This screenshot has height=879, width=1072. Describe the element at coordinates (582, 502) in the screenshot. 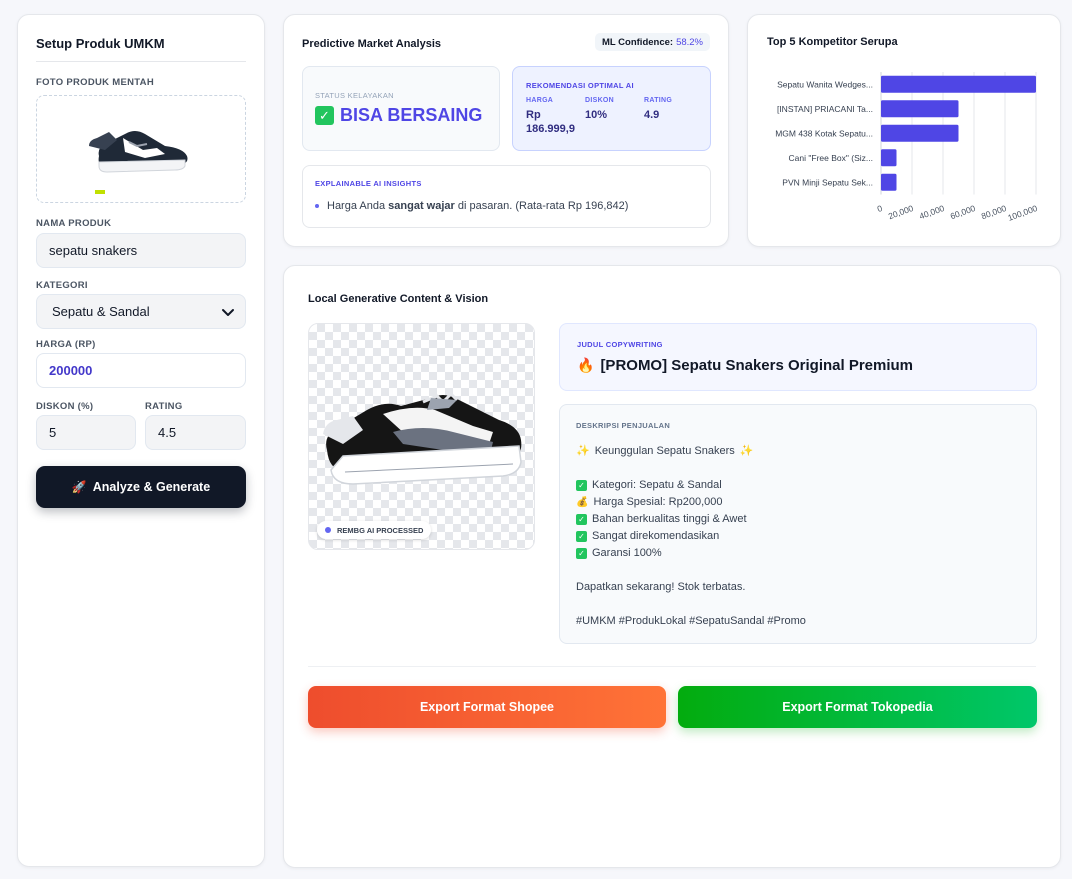

I see `money-bag-icon: 💰` at that location.